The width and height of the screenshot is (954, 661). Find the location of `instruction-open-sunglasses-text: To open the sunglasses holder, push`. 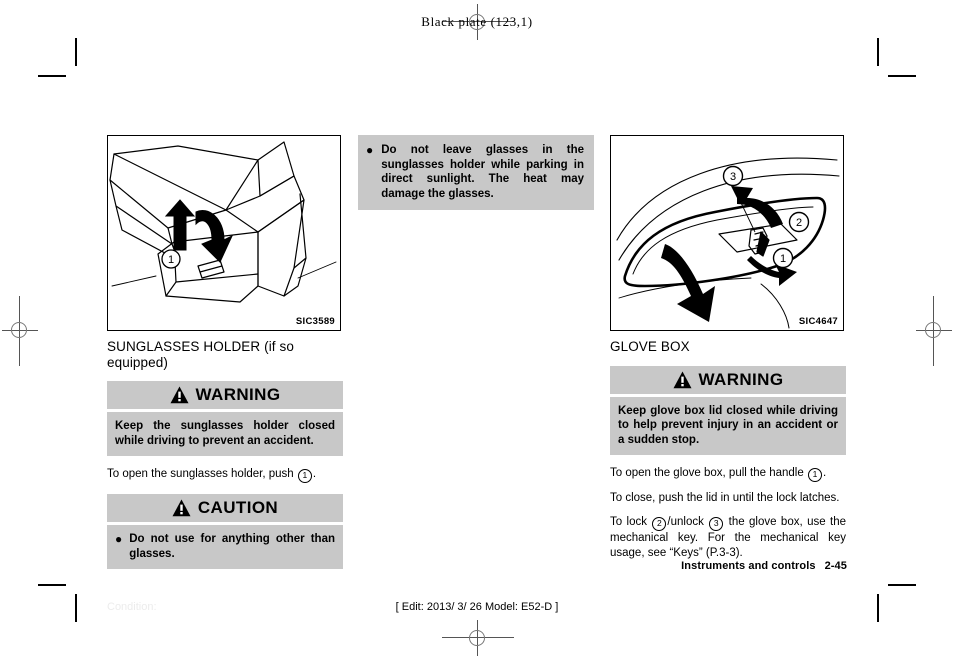

instruction-open-sunglasses-text: To open the sunglasses holder, push is located at coordinates (200, 474).